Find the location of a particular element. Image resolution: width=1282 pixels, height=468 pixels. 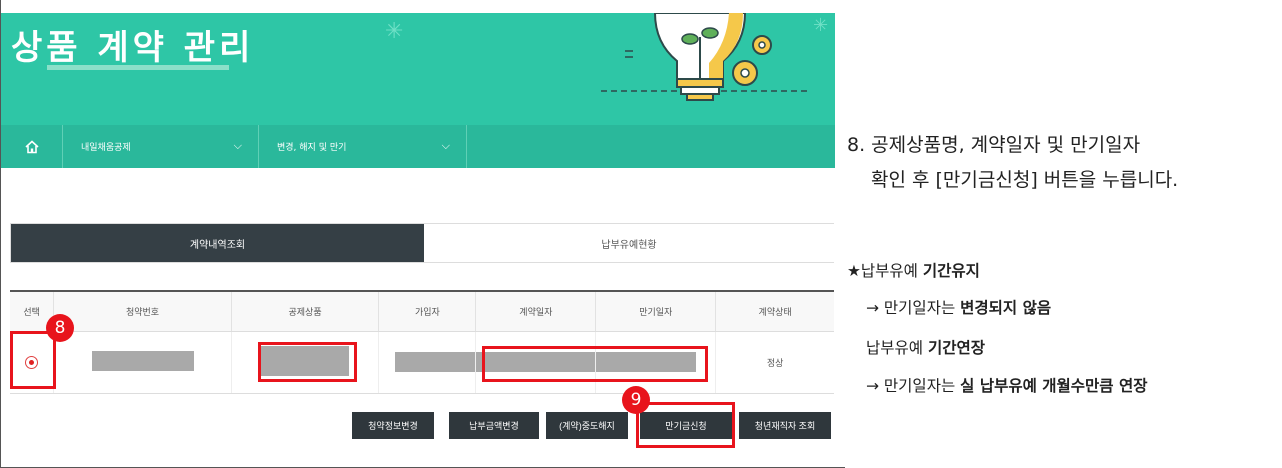

early-termination-button: (계약)중도해지 is located at coordinates (587, 425).